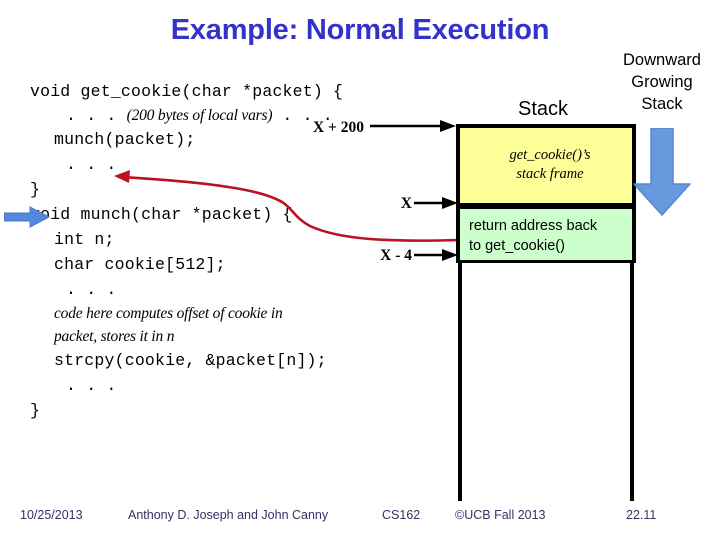 This screenshot has width=720, height=540. Describe the element at coordinates (338, 127) in the screenshot. I see `address-label-top: X + 200` at that location.